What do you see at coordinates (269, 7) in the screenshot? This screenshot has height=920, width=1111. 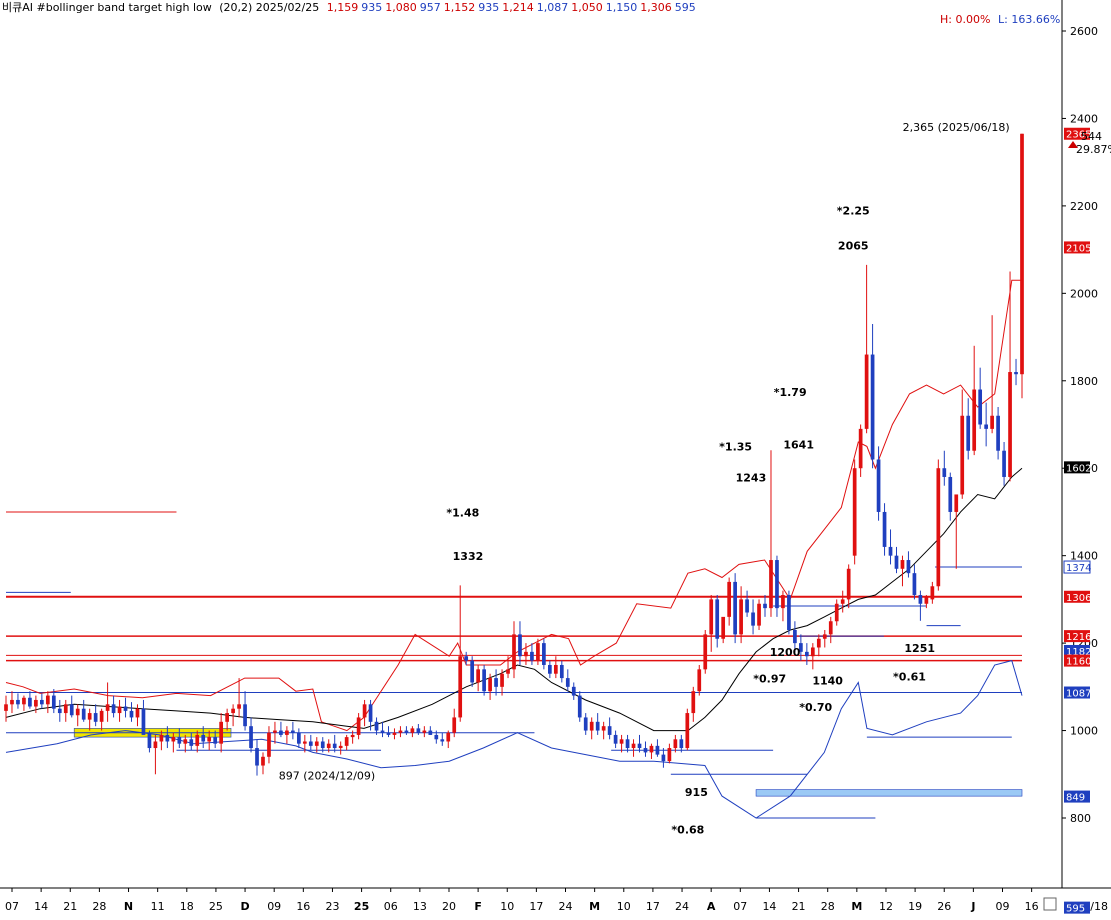 I see `chart-params: (20,2) 2025/02/25` at bounding box center [269, 7].